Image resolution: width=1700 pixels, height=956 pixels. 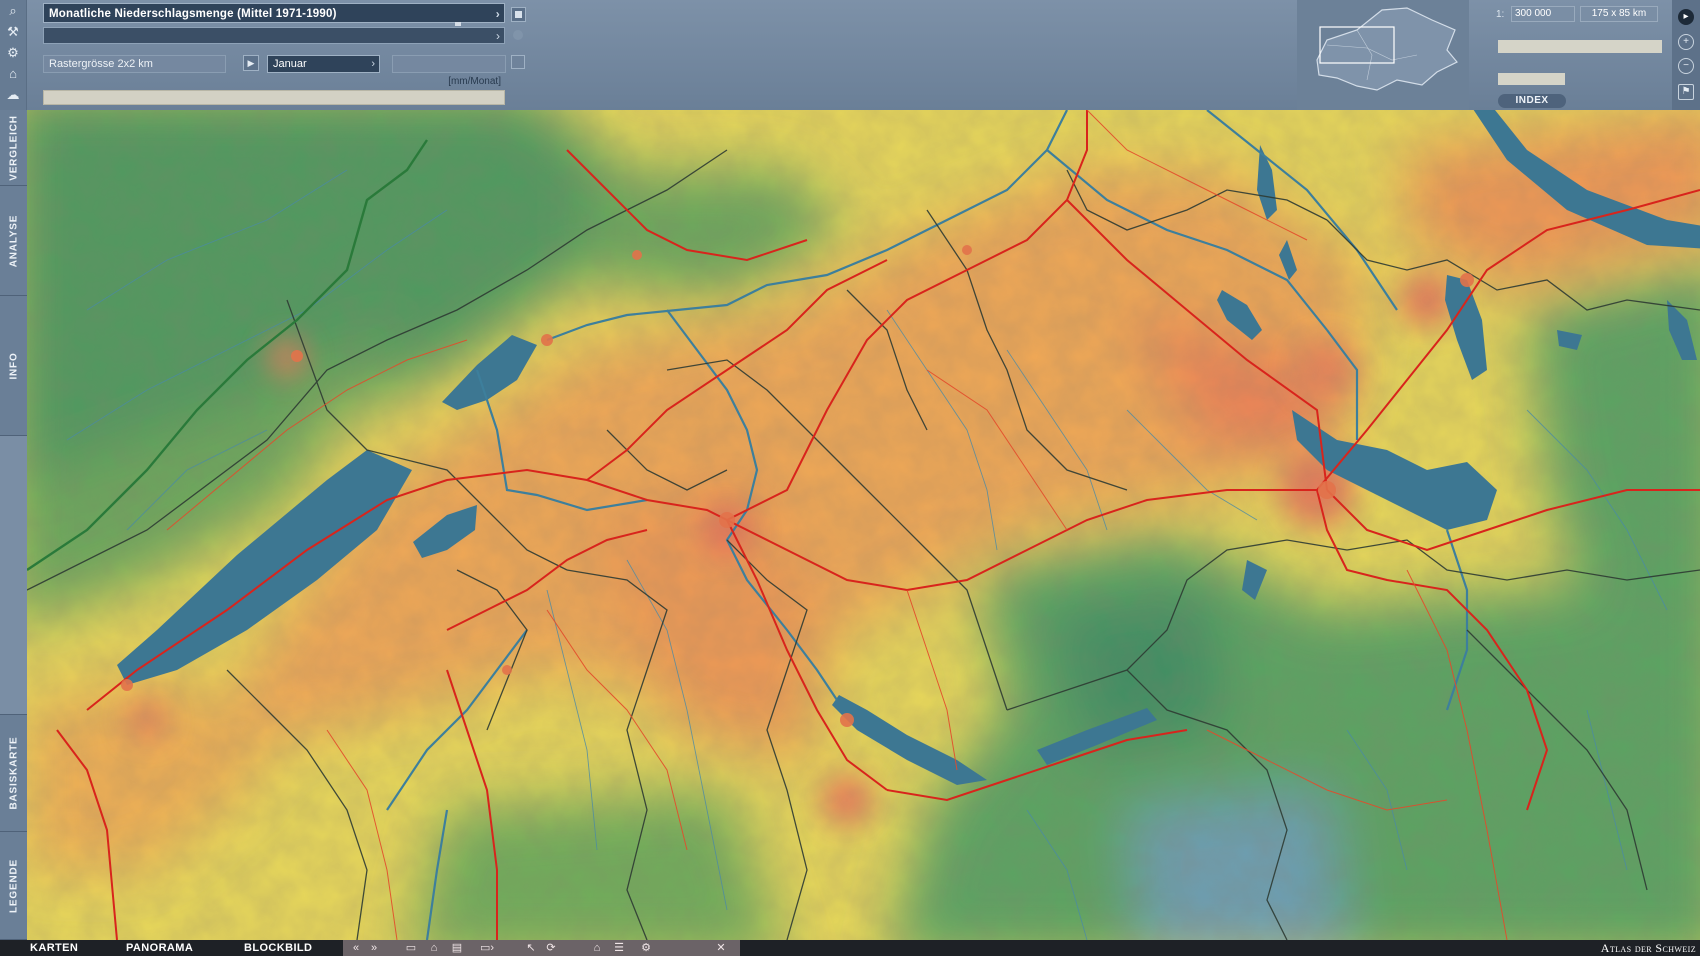 I want to click on map-toolbar: « » ▭ ⌂ ▤ ▭› ↖ ⟳ ⌂ ☰ ⚙ ✕, so click(x=541, y=948).